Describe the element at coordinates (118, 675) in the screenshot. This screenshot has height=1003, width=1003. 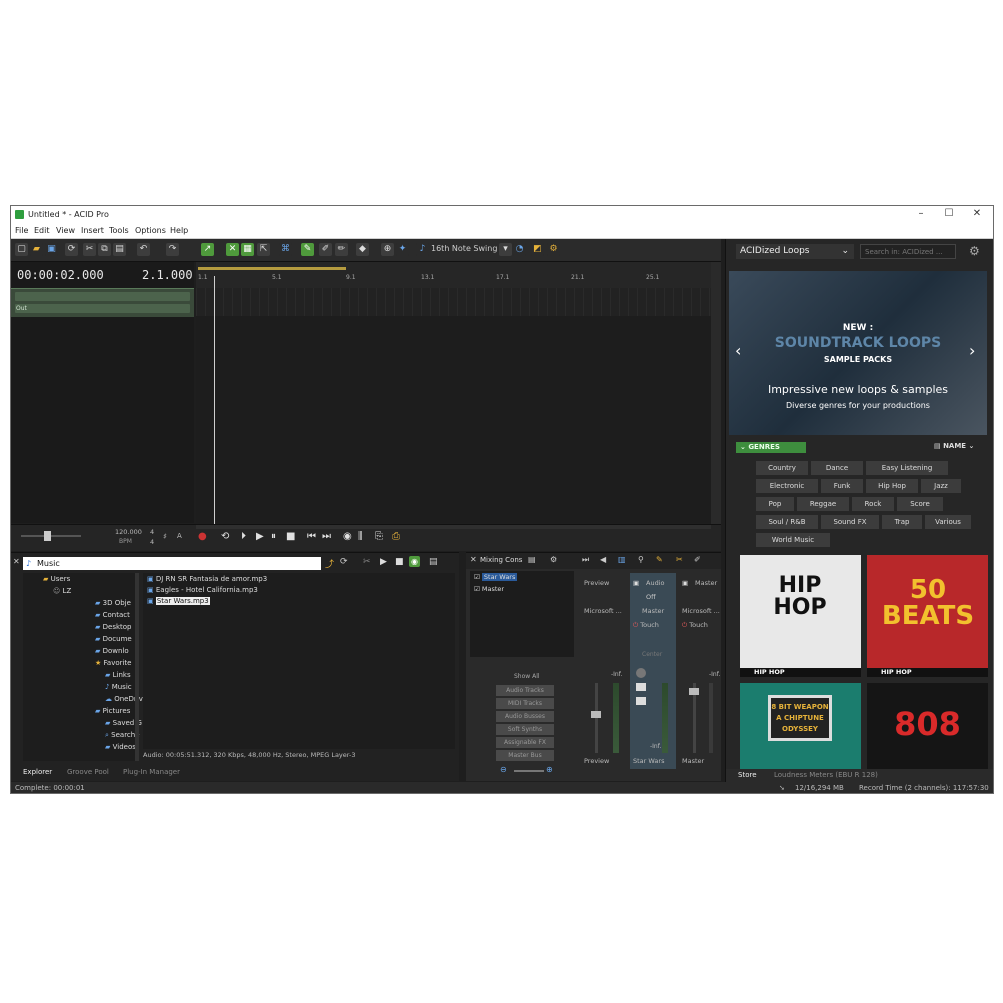
I see `tree-item: ▰ Links` at that location.